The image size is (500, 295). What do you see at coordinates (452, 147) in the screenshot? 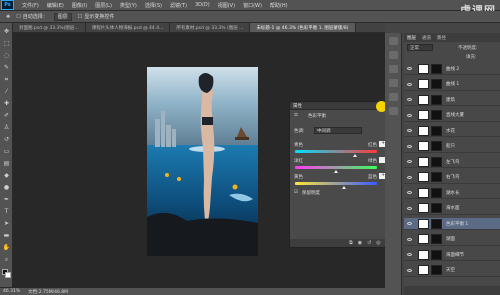
I see `layer-row: 船只` at bounding box center [452, 147].